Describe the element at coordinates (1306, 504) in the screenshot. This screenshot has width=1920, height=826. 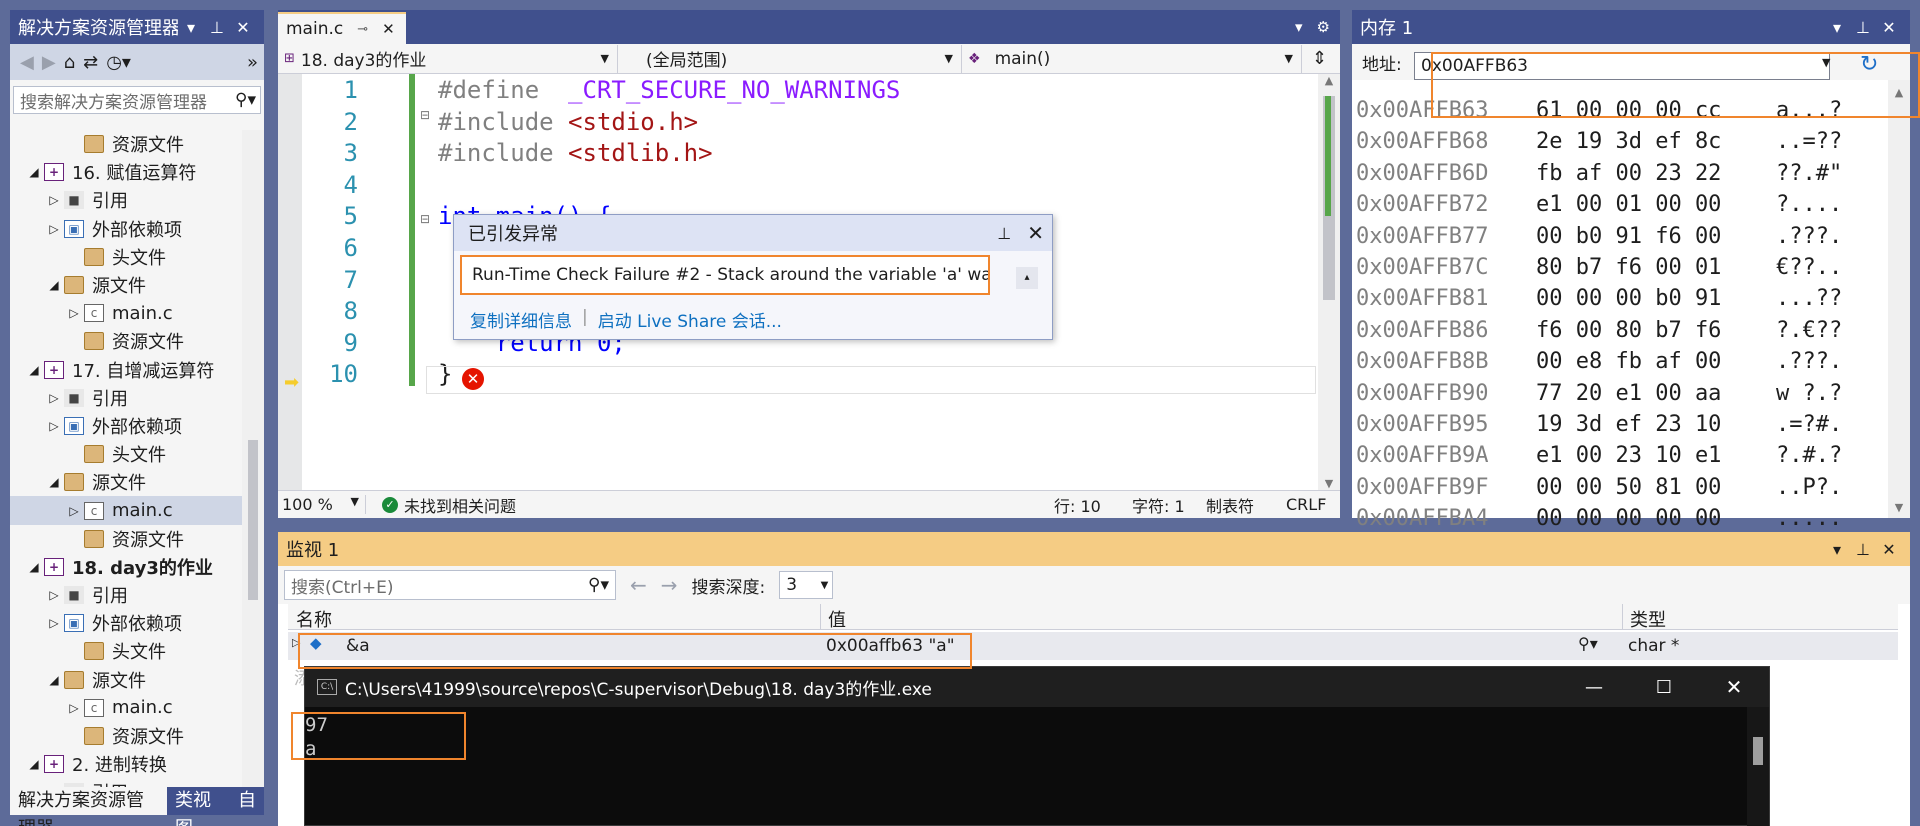
I see `eol-status: CRLF` at that location.